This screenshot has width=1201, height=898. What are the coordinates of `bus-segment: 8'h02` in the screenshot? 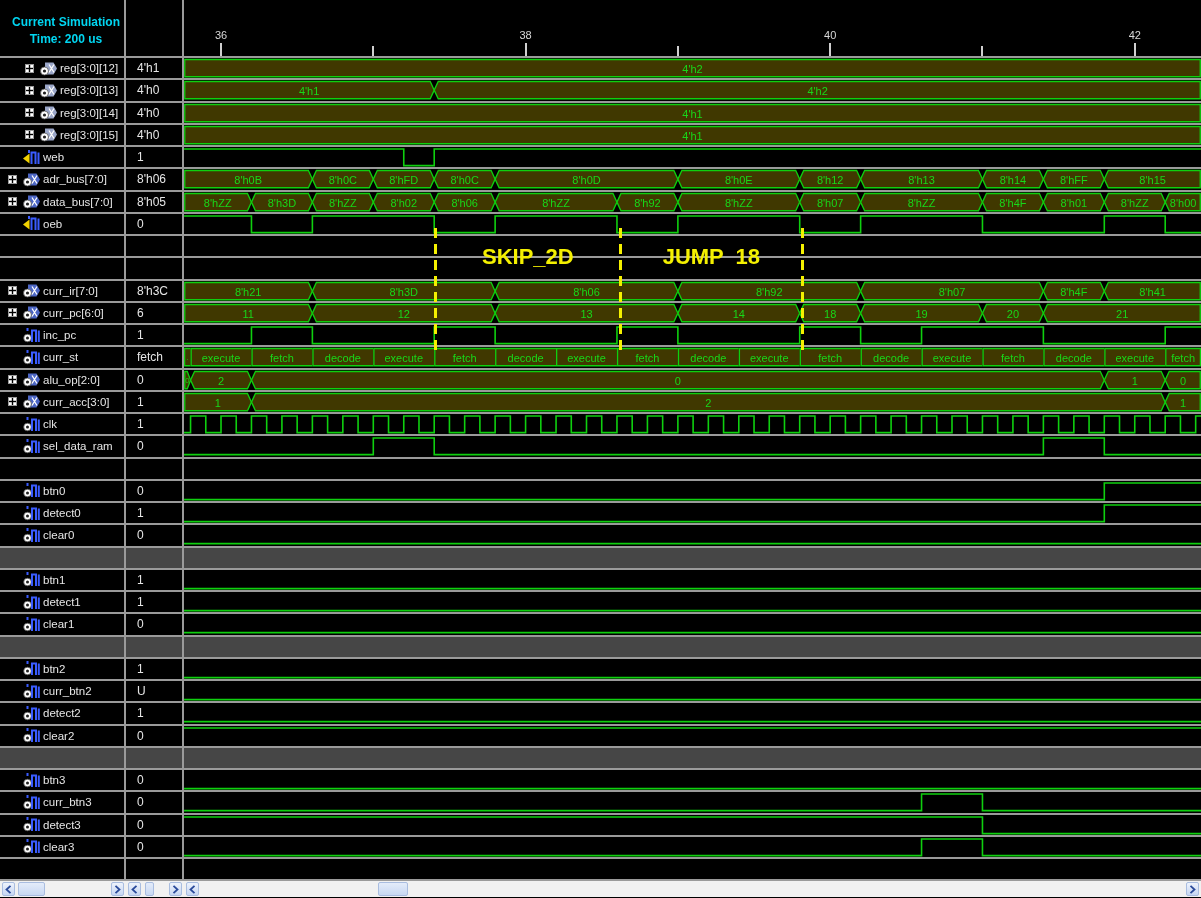 It's located at (403, 201).